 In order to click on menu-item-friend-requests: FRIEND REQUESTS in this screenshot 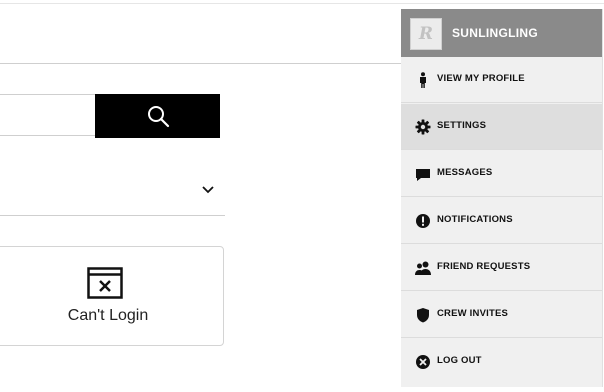, I will do `click(501, 268)`.